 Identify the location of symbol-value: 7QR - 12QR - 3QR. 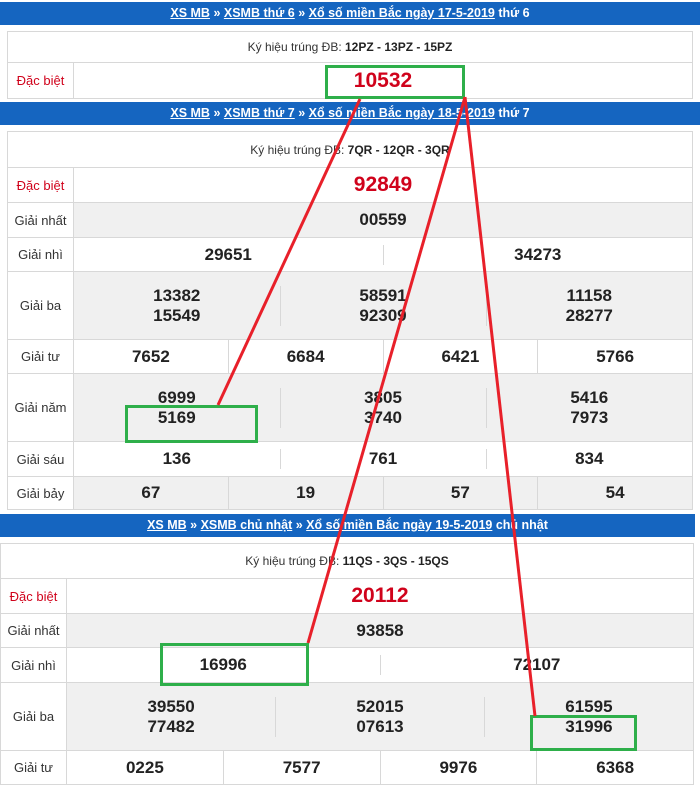
(398, 149).